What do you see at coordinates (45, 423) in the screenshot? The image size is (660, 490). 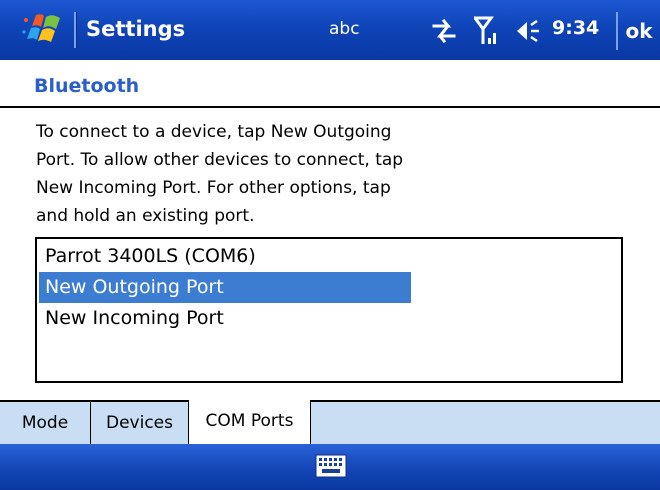 I see `tab-mode: Mode` at bounding box center [45, 423].